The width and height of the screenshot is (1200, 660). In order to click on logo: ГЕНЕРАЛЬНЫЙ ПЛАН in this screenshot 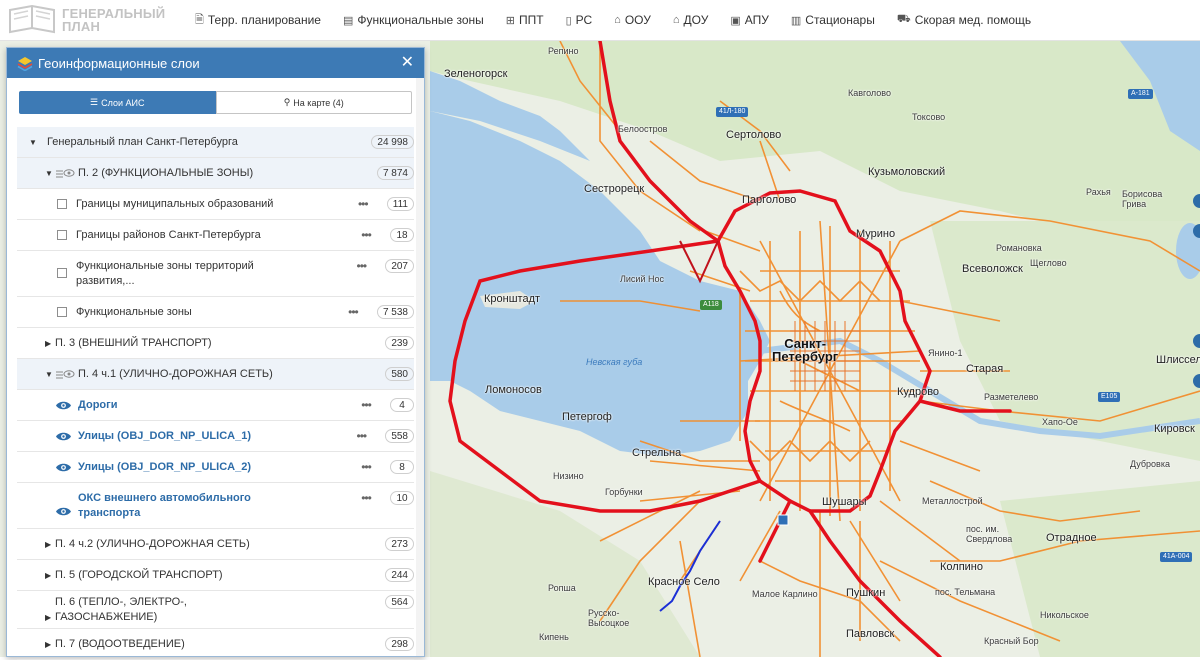, I will do `click(97, 20)`.